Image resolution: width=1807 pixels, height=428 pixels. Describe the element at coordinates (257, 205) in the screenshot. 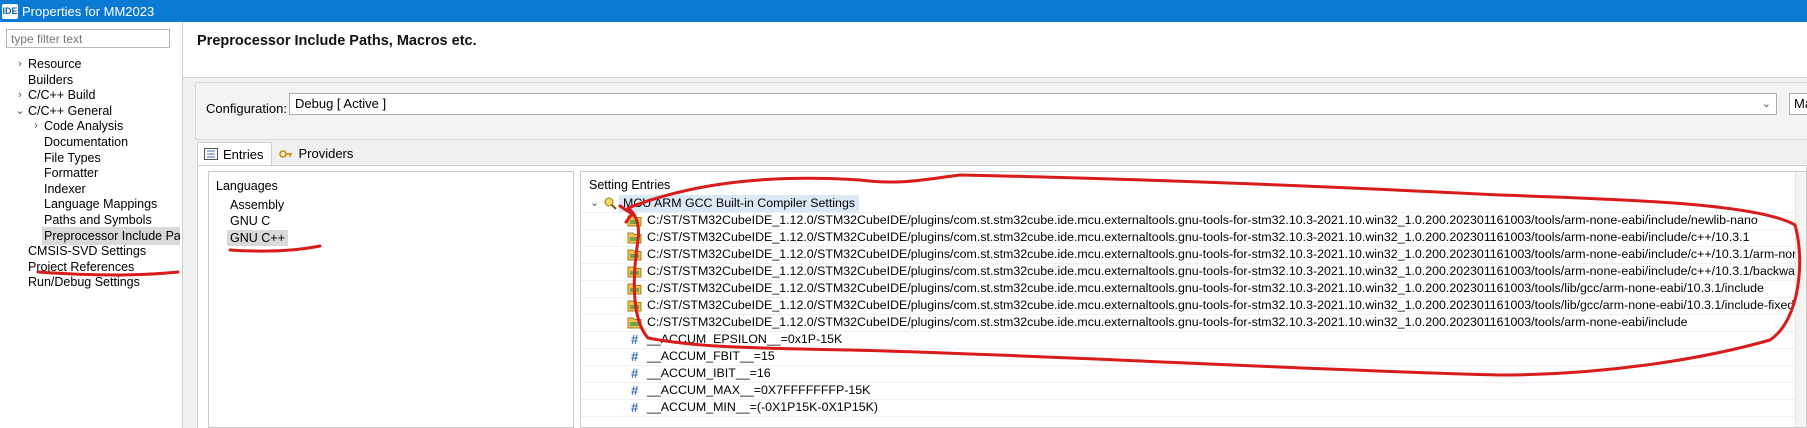

I see `language-item-assembly: Assembly` at that location.